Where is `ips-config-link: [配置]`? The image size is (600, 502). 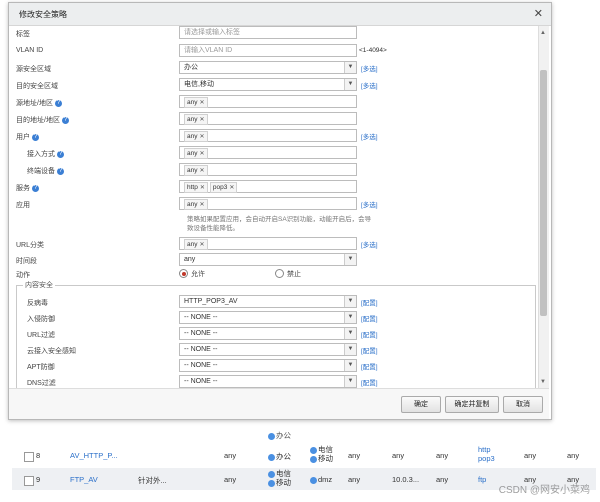
ips-config-link: [配置] is located at coordinates (369, 318).